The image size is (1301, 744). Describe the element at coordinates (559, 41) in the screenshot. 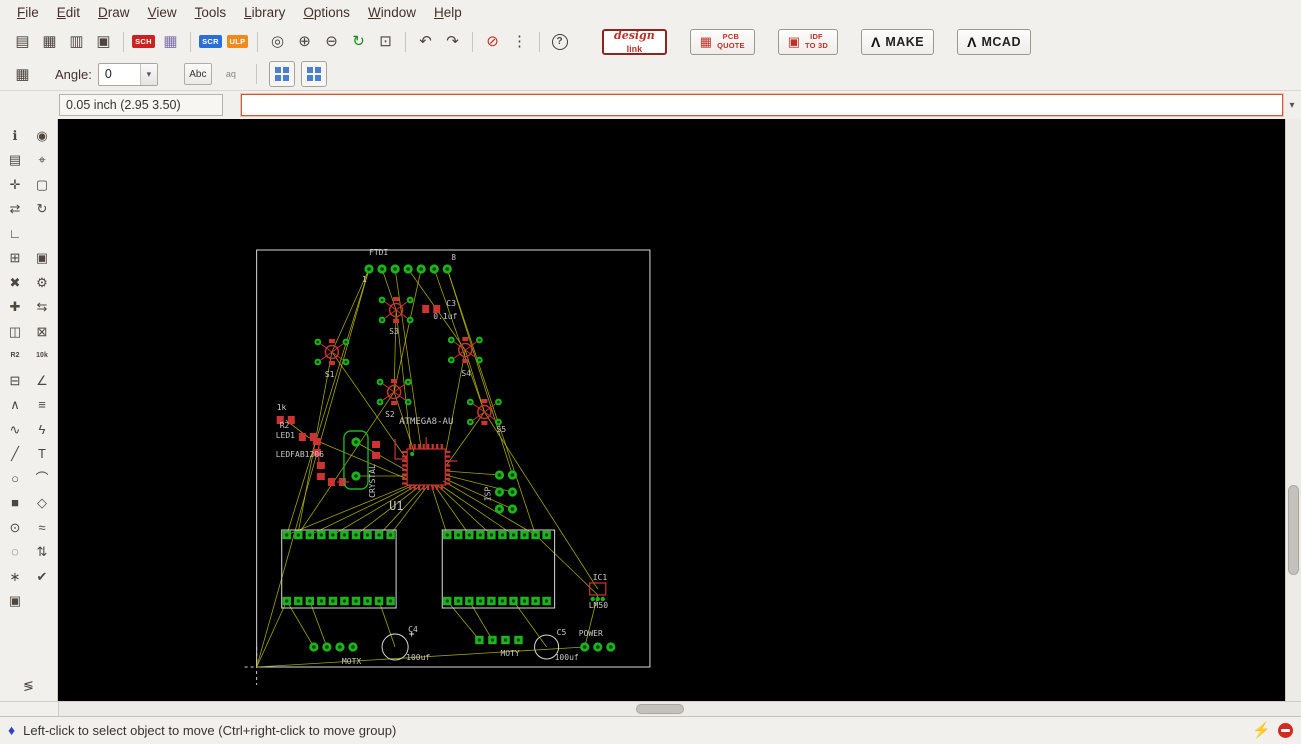

I see `help-button: ?` at that location.